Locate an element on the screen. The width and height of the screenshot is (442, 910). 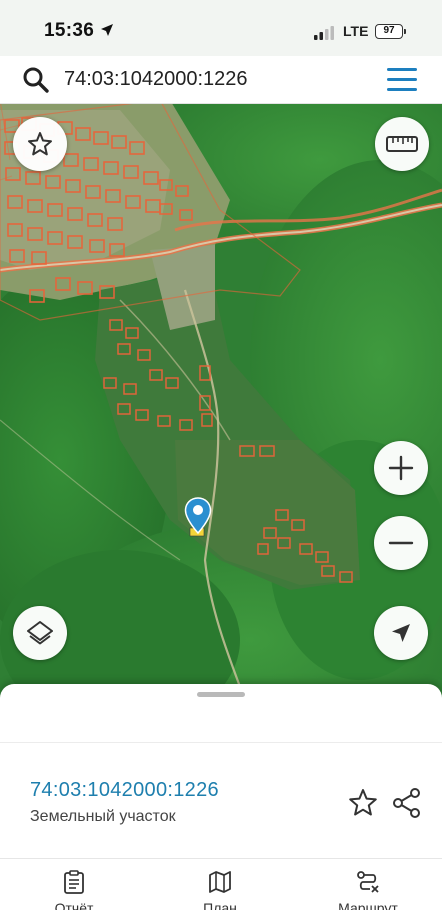
share-button is located at coordinates (407, 803).